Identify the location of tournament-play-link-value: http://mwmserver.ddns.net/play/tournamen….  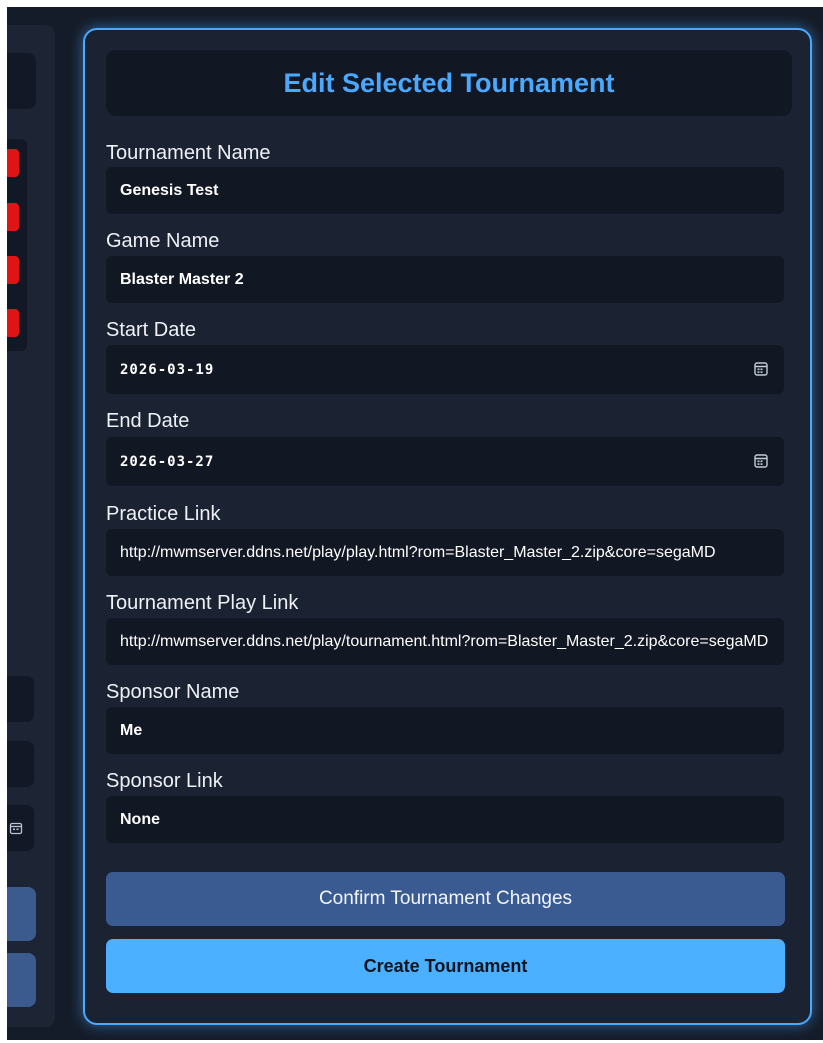
(444, 641).